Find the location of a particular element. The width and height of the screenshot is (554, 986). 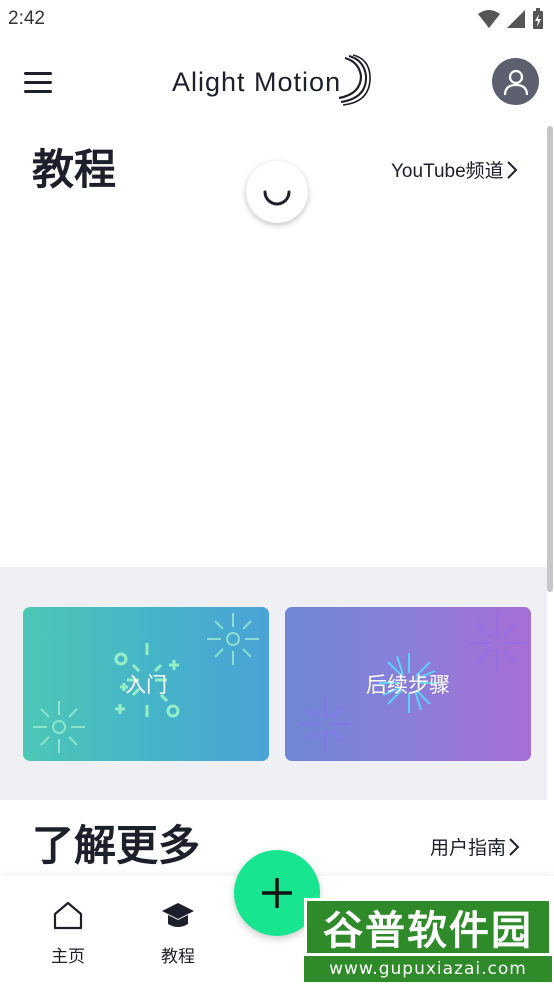

learn-more-title: 了解更多 is located at coordinates (116, 845).